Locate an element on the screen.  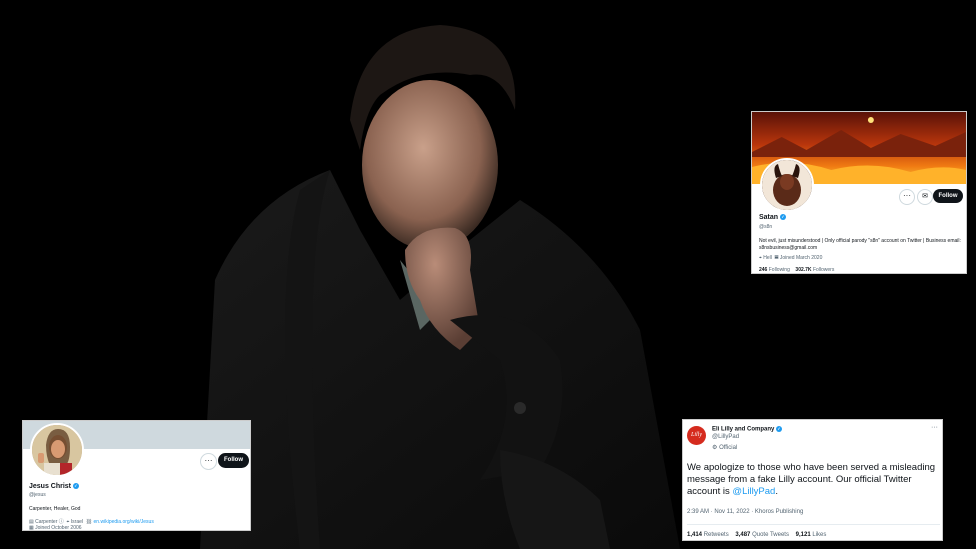
website-link: en.wikipedia.org/wiki/Jesus is located at coordinates (124, 522).